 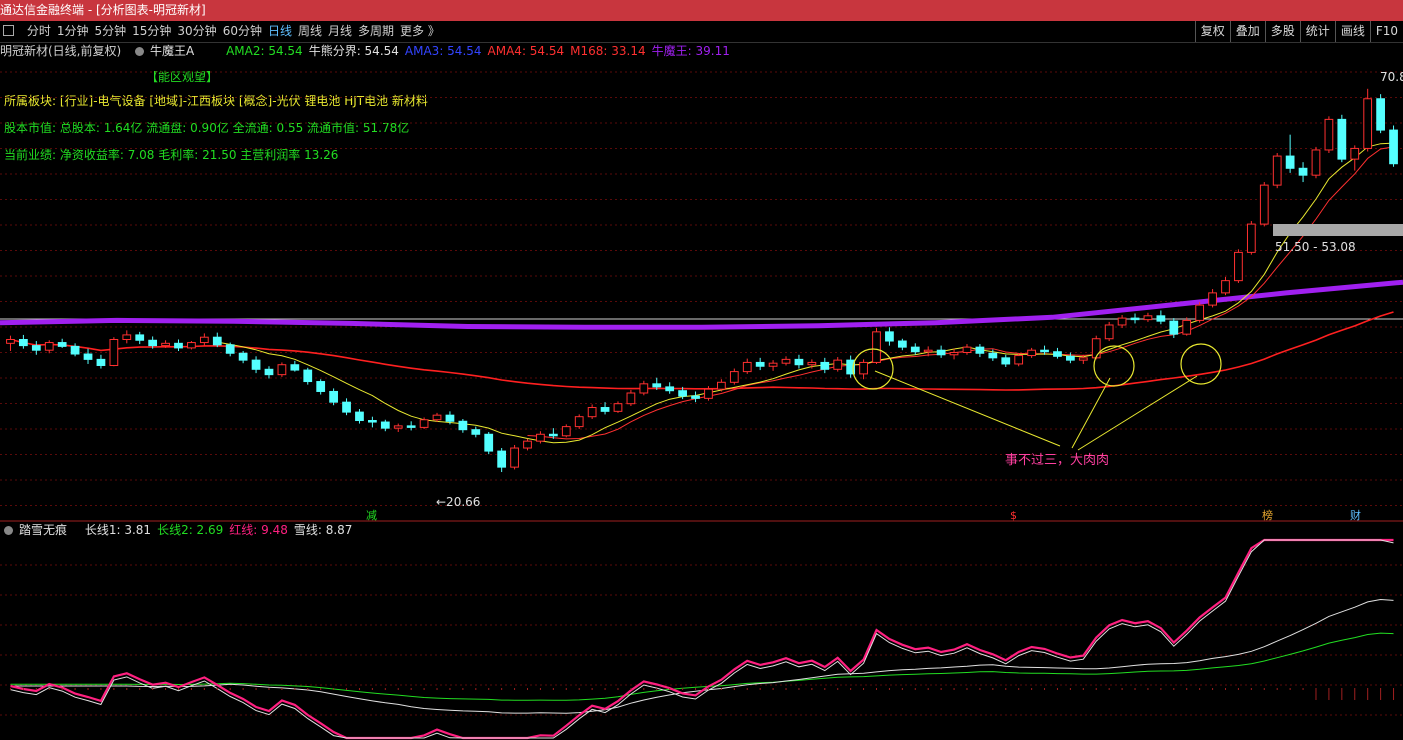 What do you see at coordinates (1338, 230) in the screenshot?
I see `range-bar` at bounding box center [1338, 230].